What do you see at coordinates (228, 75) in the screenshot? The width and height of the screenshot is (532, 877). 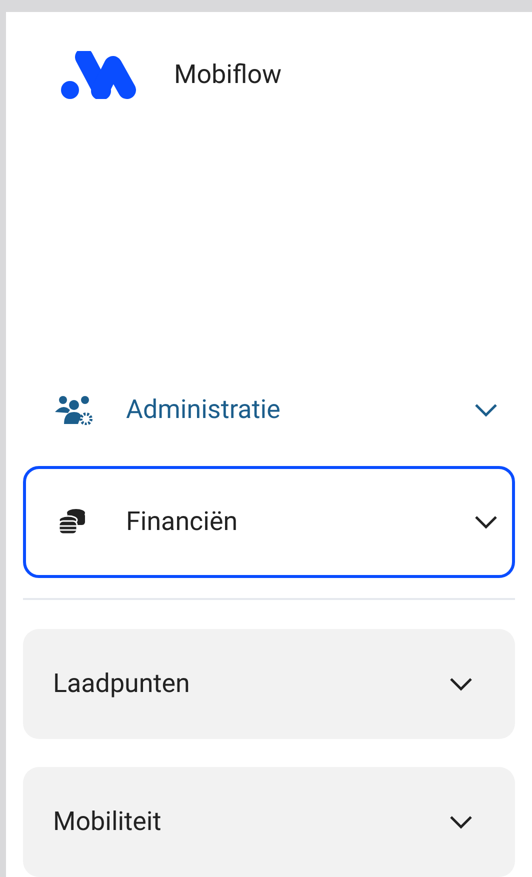 I see `brand-name: Mobiflow` at bounding box center [228, 75].